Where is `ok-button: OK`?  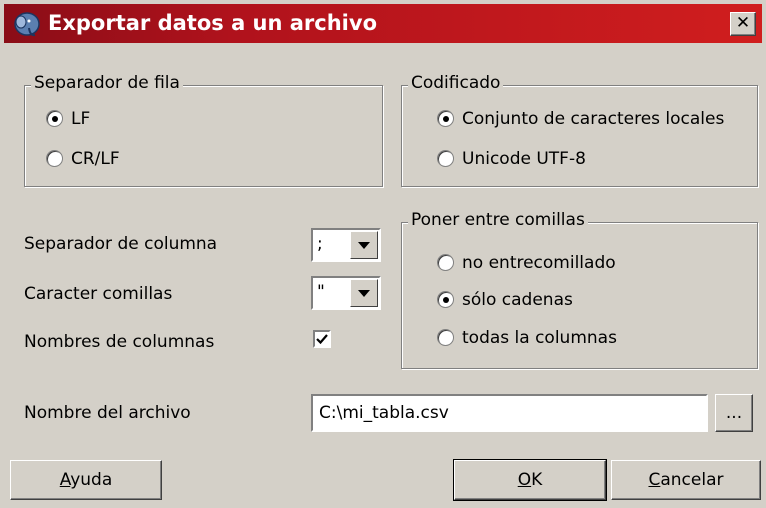 ok-button: OK is located at coordinates (530, 480).